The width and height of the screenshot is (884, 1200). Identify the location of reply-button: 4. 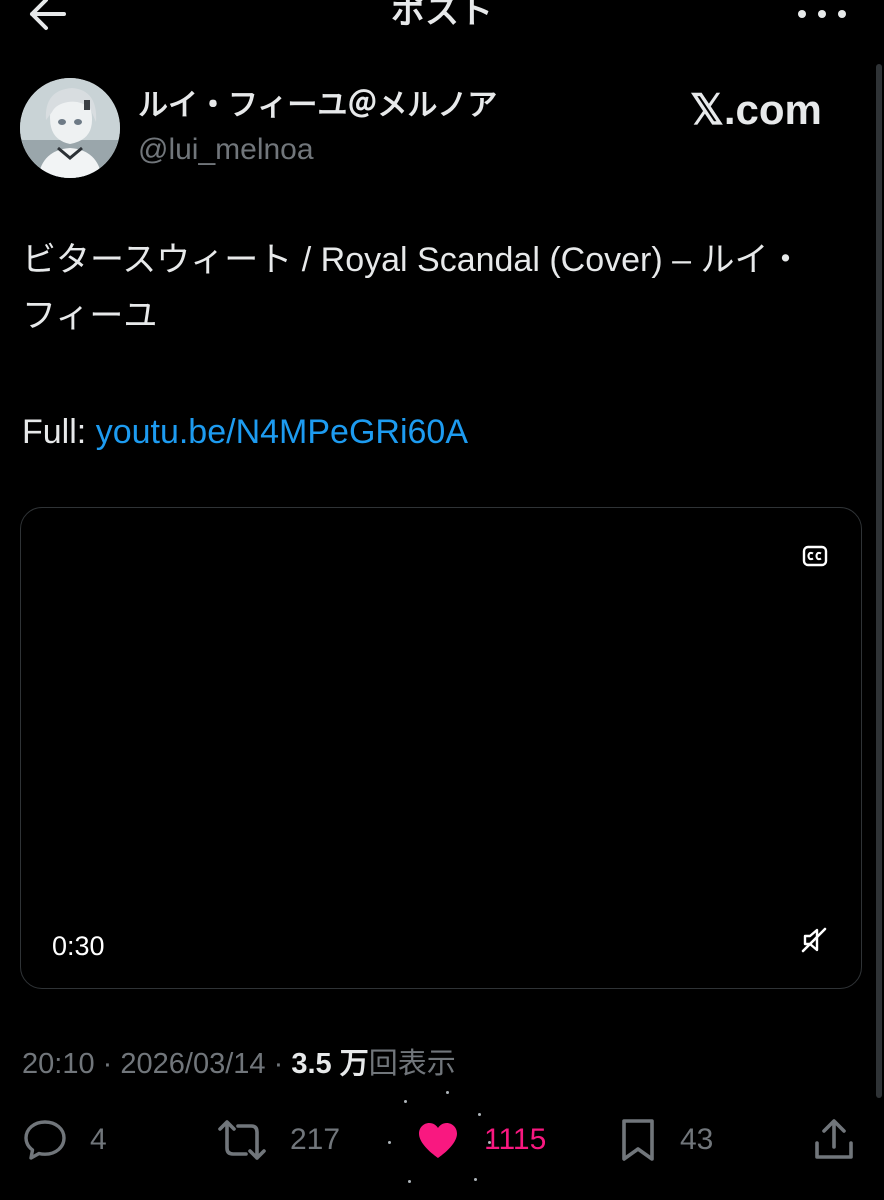
(64, 1140).